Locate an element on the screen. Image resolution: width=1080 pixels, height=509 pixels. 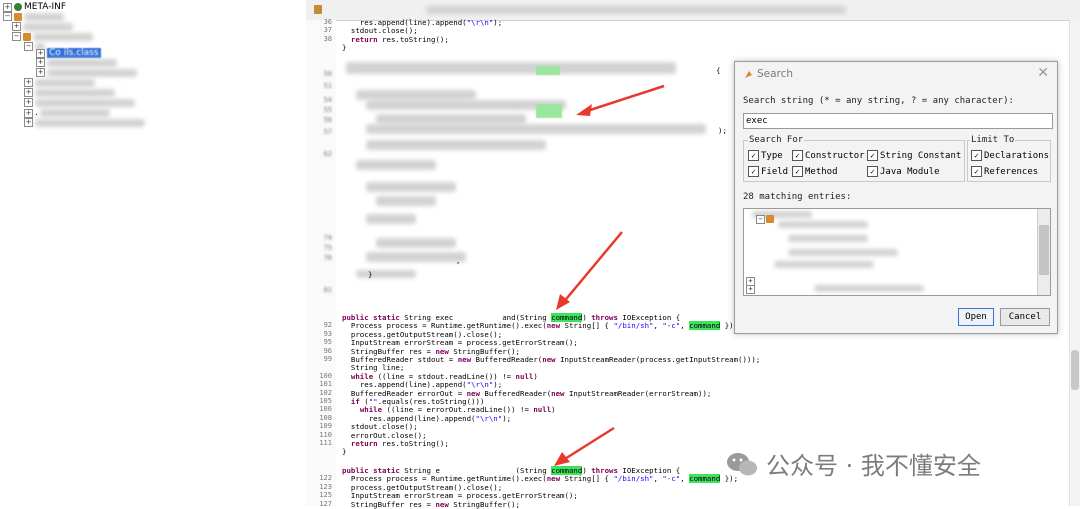
tree-node-meta-inf: + META-INF is located at coordinates (34, 7).